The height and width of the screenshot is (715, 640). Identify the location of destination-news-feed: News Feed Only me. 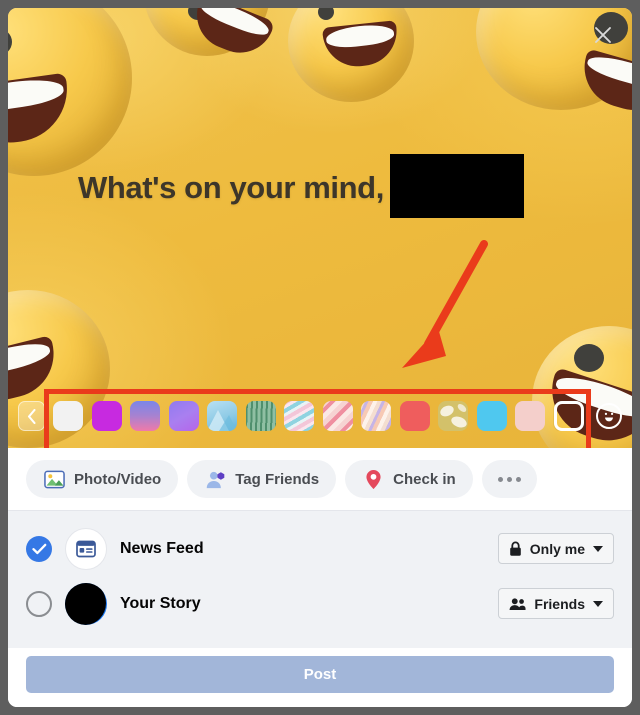
(320, 548).